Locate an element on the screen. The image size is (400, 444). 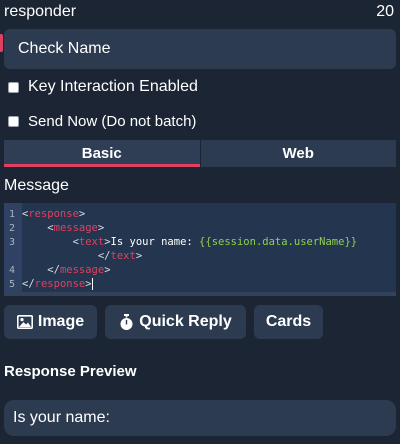
response-preview-text: Is your name: is located at coordinates (61, 417).